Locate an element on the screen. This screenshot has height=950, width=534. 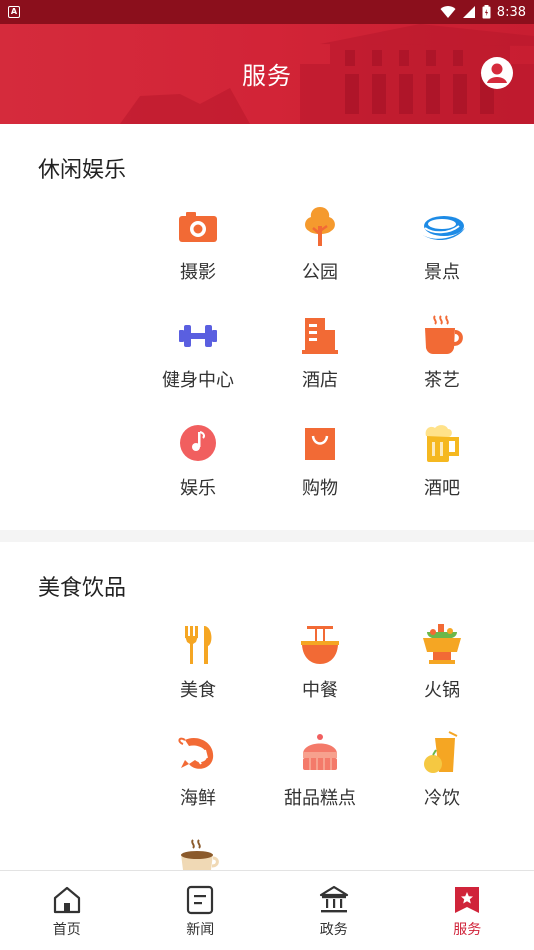
nav-item-home: 首页 is located at coordinates (67, 910).